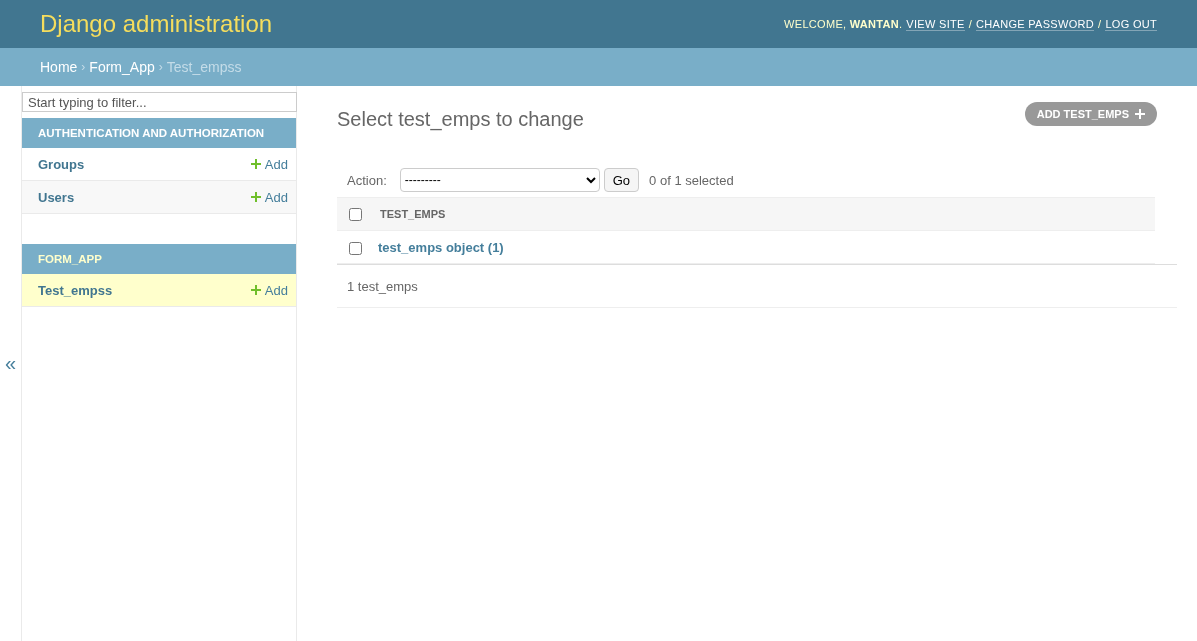 The width and height of the screenshot is (1197, 641). Describe the element at coordinates (691, 180) in the screenshot. I see `selection-count: 0 of 1 selected` at that location.